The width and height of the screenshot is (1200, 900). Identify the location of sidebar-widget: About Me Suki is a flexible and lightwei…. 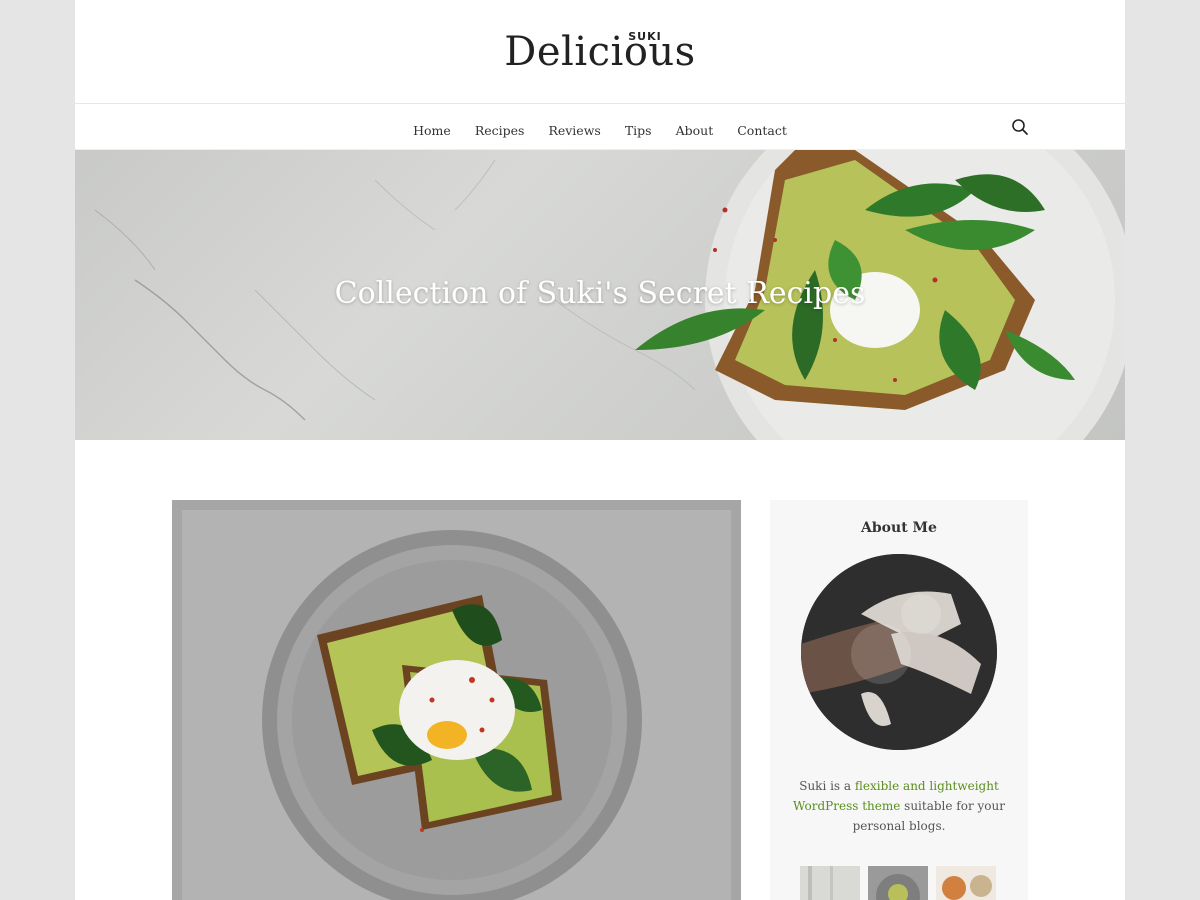
(899, 700).